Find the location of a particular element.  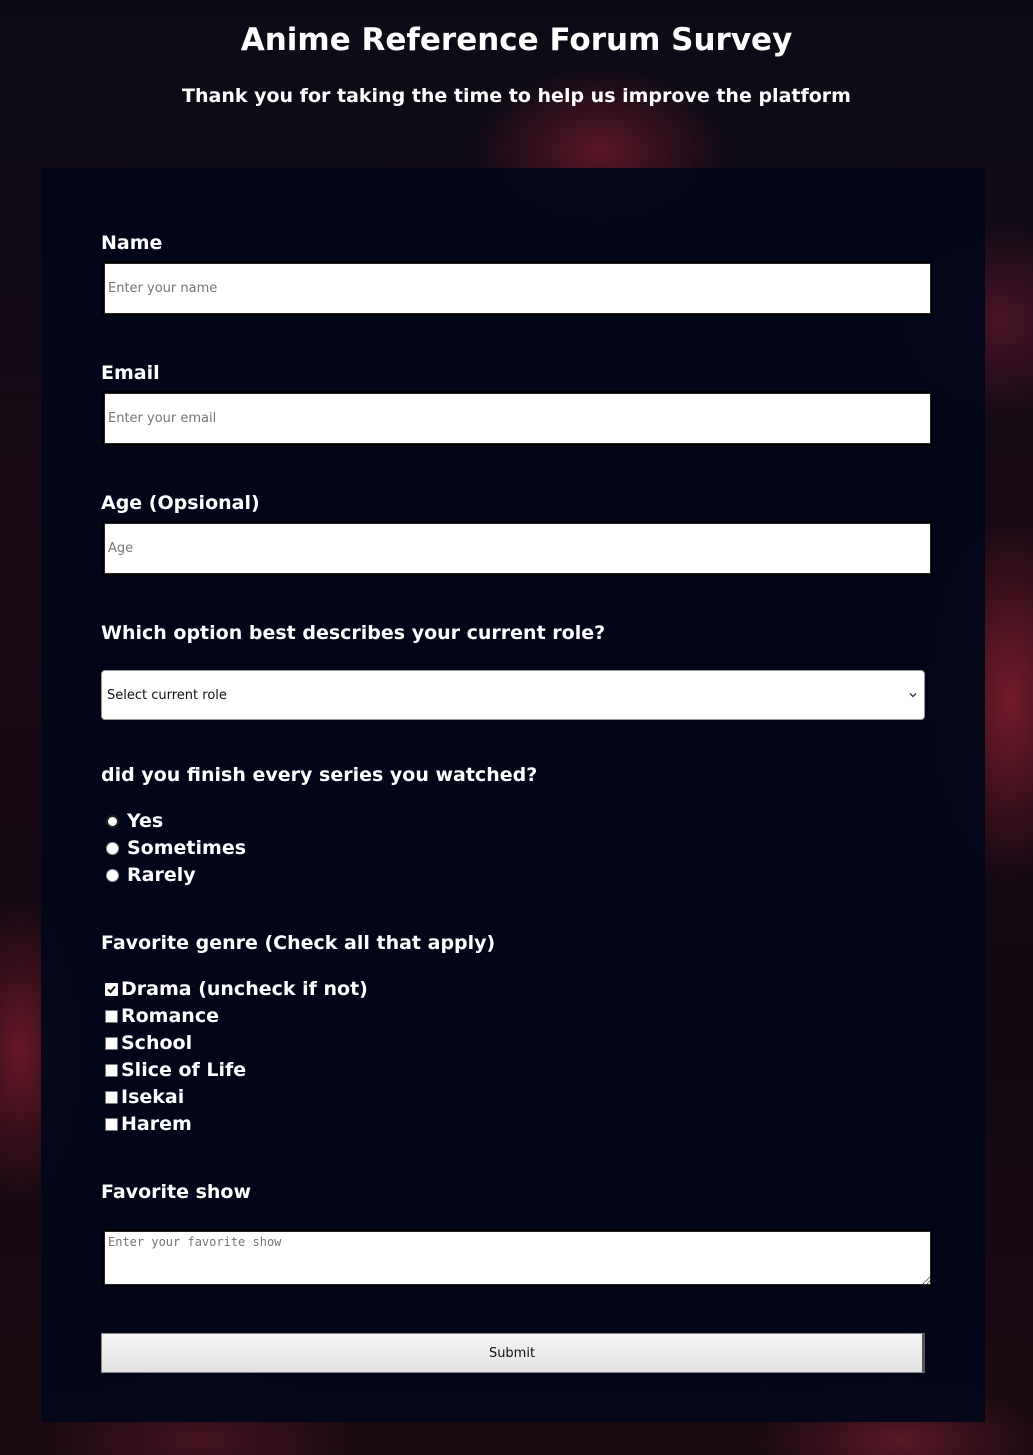

checkbox-school is located at coordinates (111, 1043).